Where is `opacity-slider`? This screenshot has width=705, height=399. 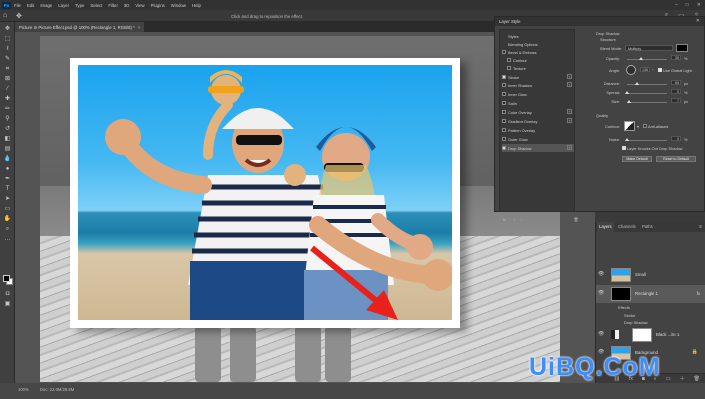 opacity-slider is located at coordinates (647, 58).